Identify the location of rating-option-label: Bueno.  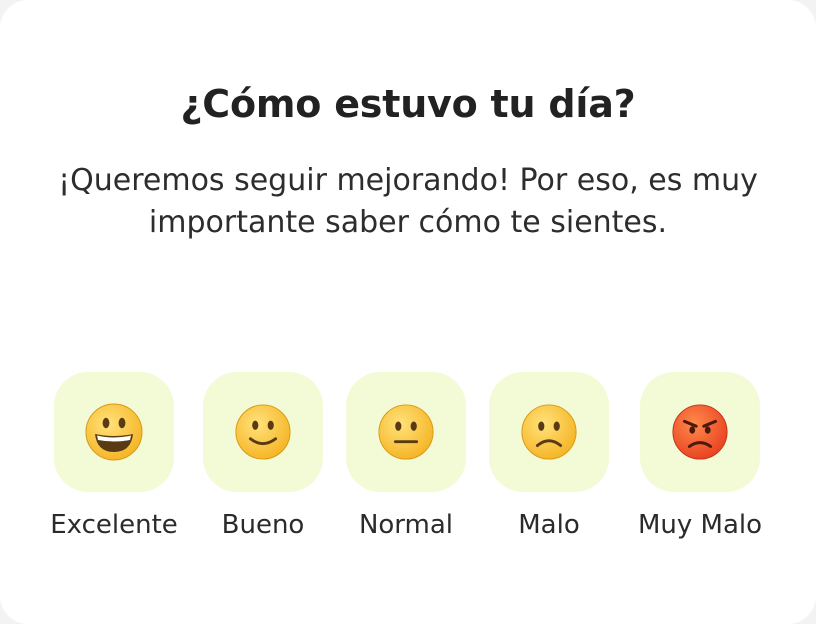
(263, 525).